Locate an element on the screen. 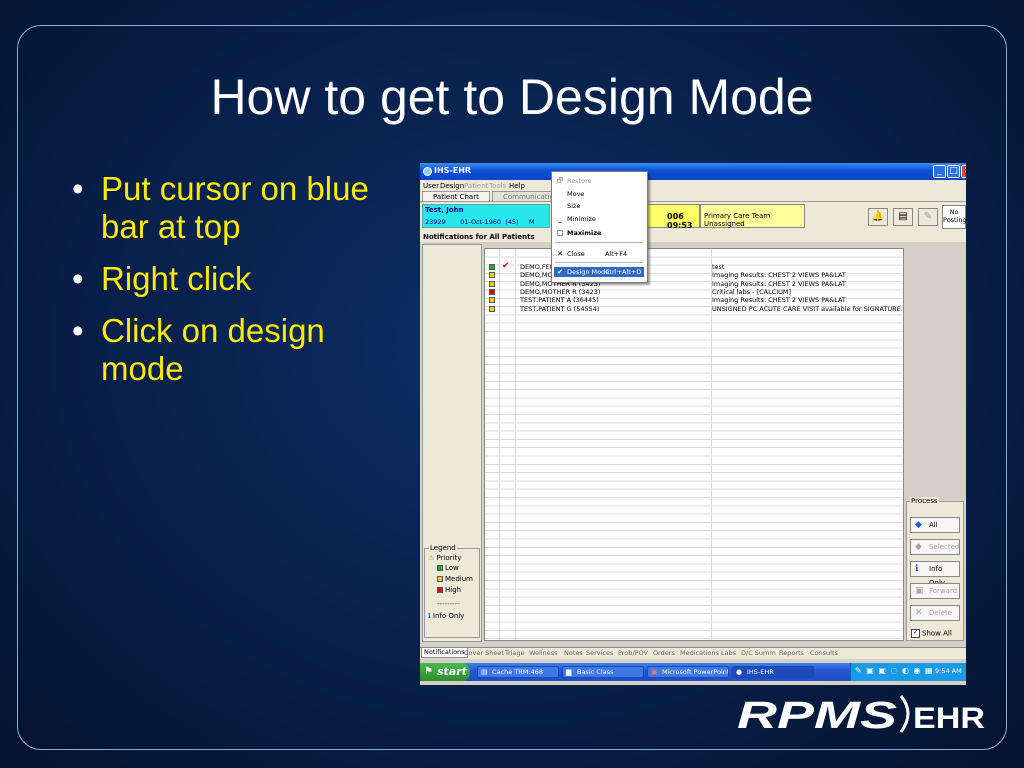  menu-design: Design is located at coordinates (452, 186).